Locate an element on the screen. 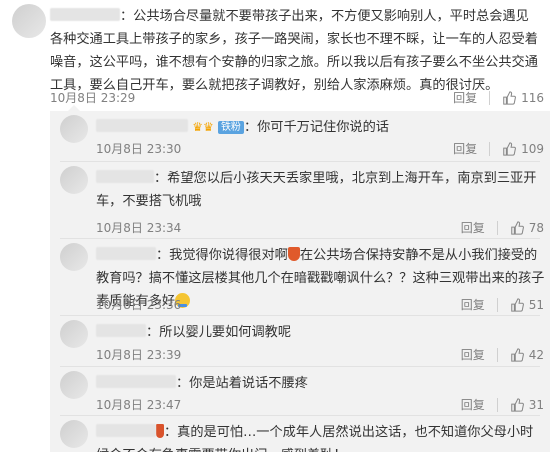 The width and height of the screenshot is (550, 452). reply-item: ：所以婴儿要如何调教呢 10月8日 23:39 回复 42 is located at coordinates (300, 341).